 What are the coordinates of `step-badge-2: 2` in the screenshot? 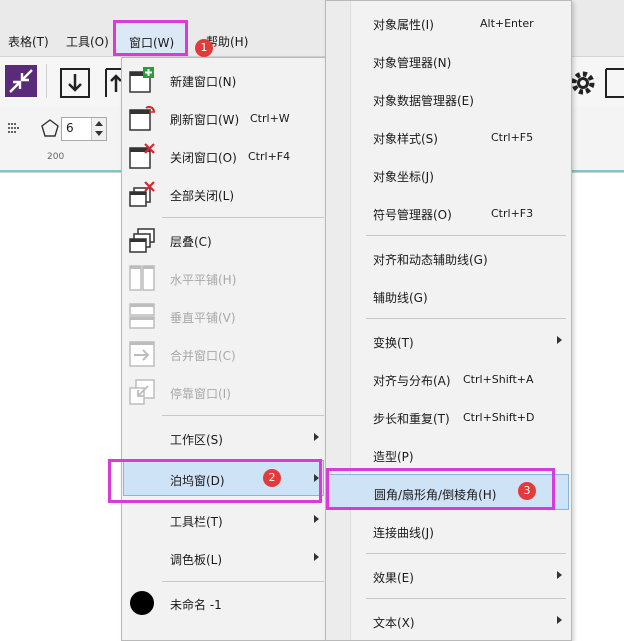 It's located at (272, 478).